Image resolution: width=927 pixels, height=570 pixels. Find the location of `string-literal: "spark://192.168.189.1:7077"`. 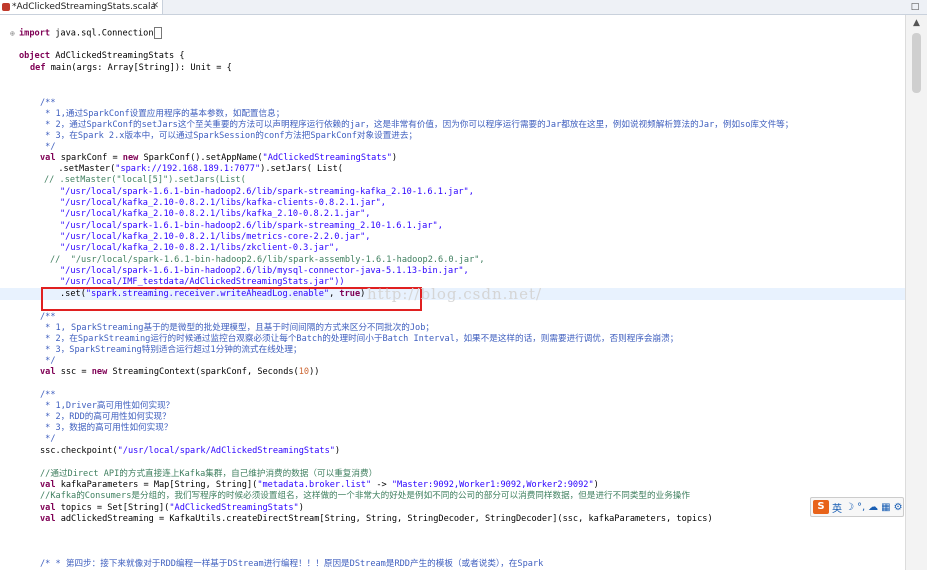

string-literal: "spark://192.168.189.1:7077" is located at coordinates (188, 169).